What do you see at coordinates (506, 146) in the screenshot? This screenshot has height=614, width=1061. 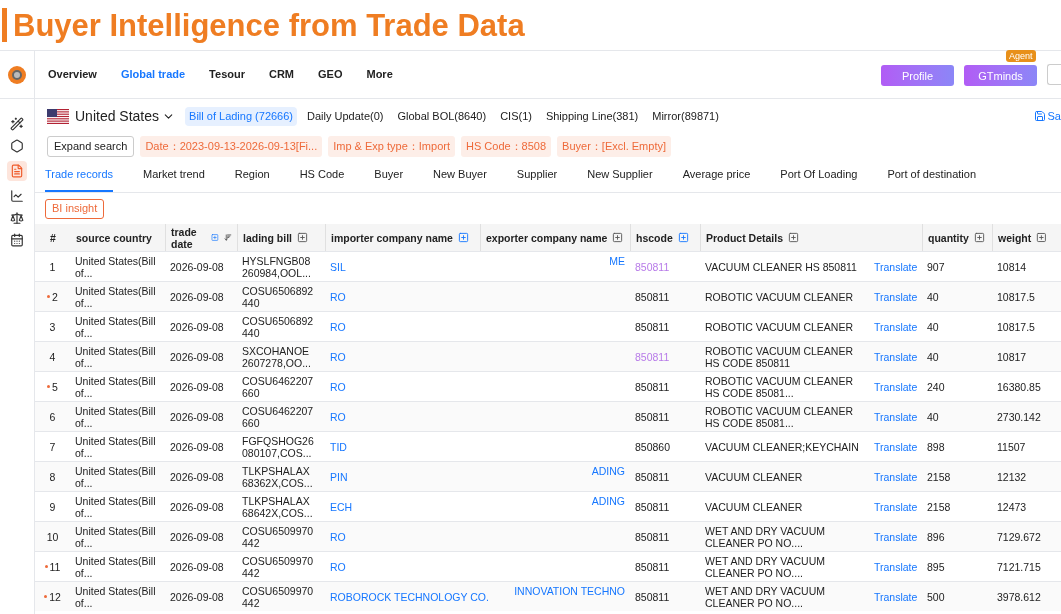 I see `filter-tag: HS Code：8508` at bounding box center [506, 146].